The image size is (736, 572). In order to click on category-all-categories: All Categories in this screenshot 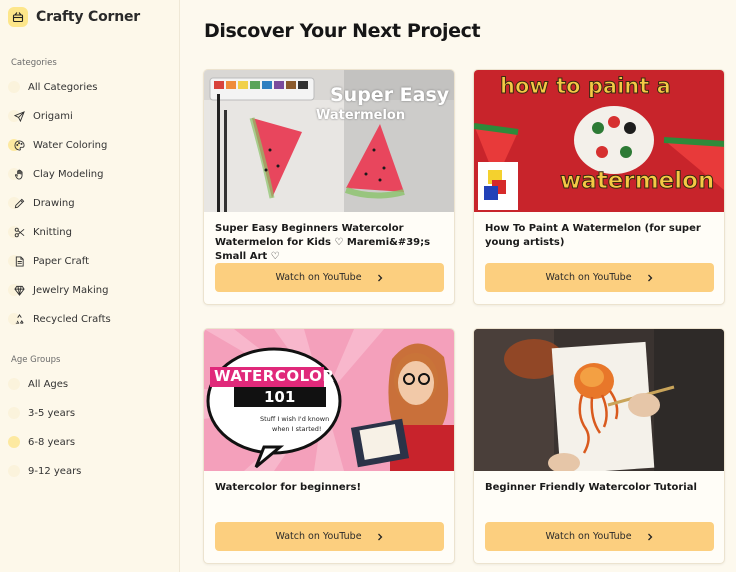, I will do `click(90, 87)`.